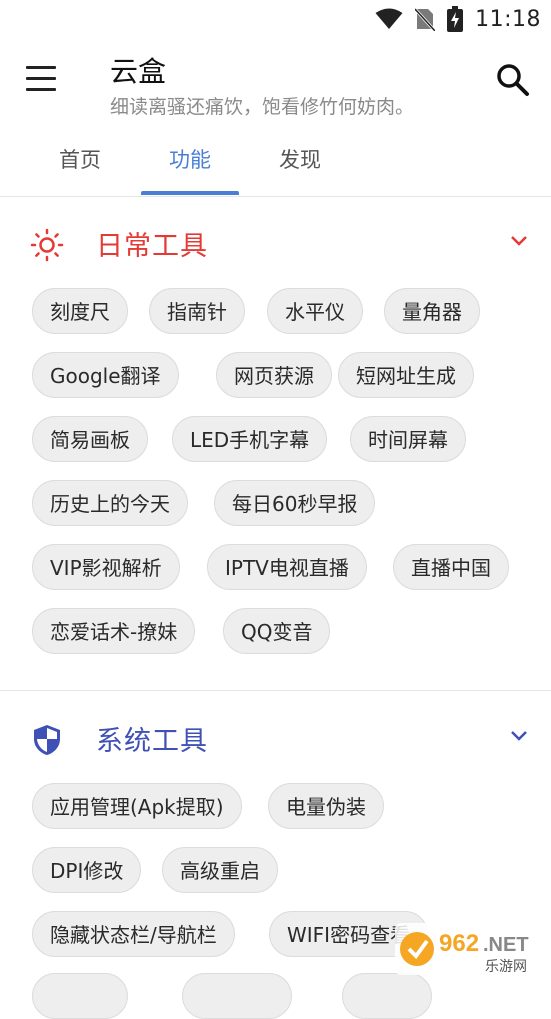  I want to click on battery-charging-icon, so click(455, 19).